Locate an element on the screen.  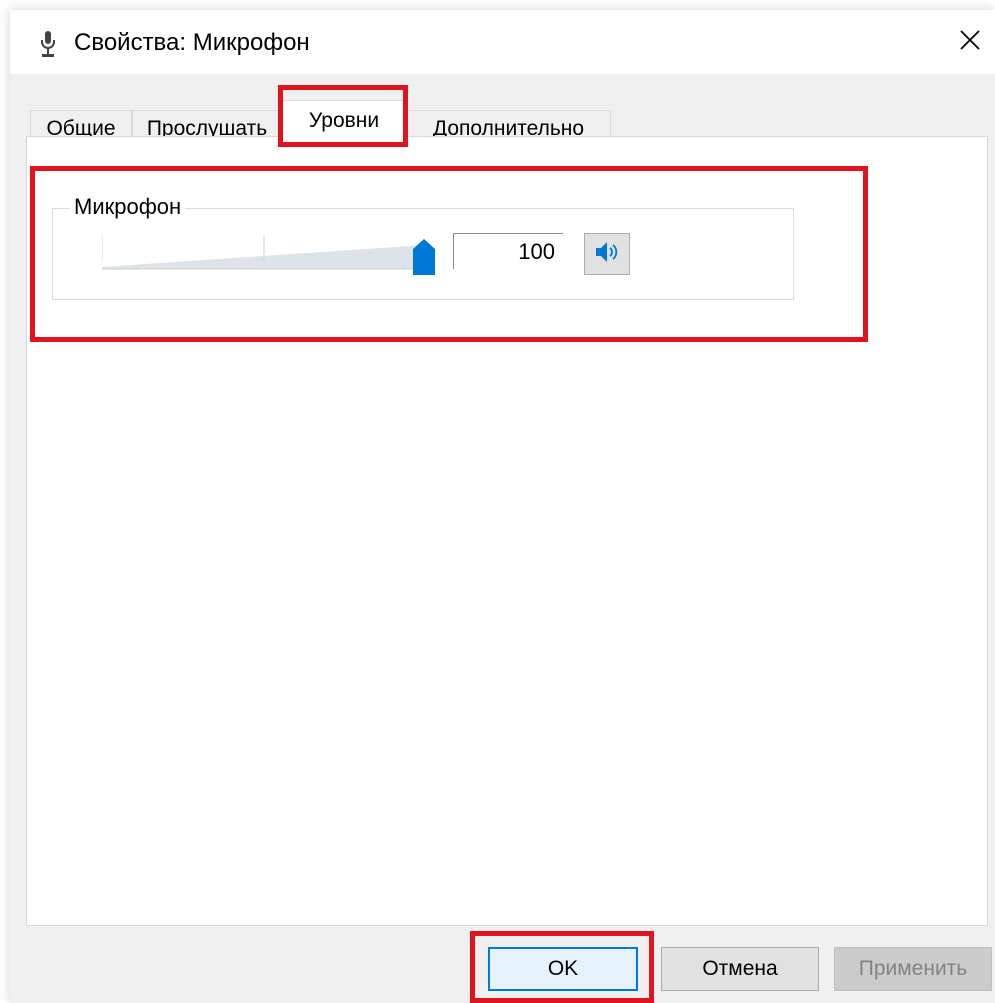
window-title: Свойства: Микрофон is located at coordinates (192, 42).